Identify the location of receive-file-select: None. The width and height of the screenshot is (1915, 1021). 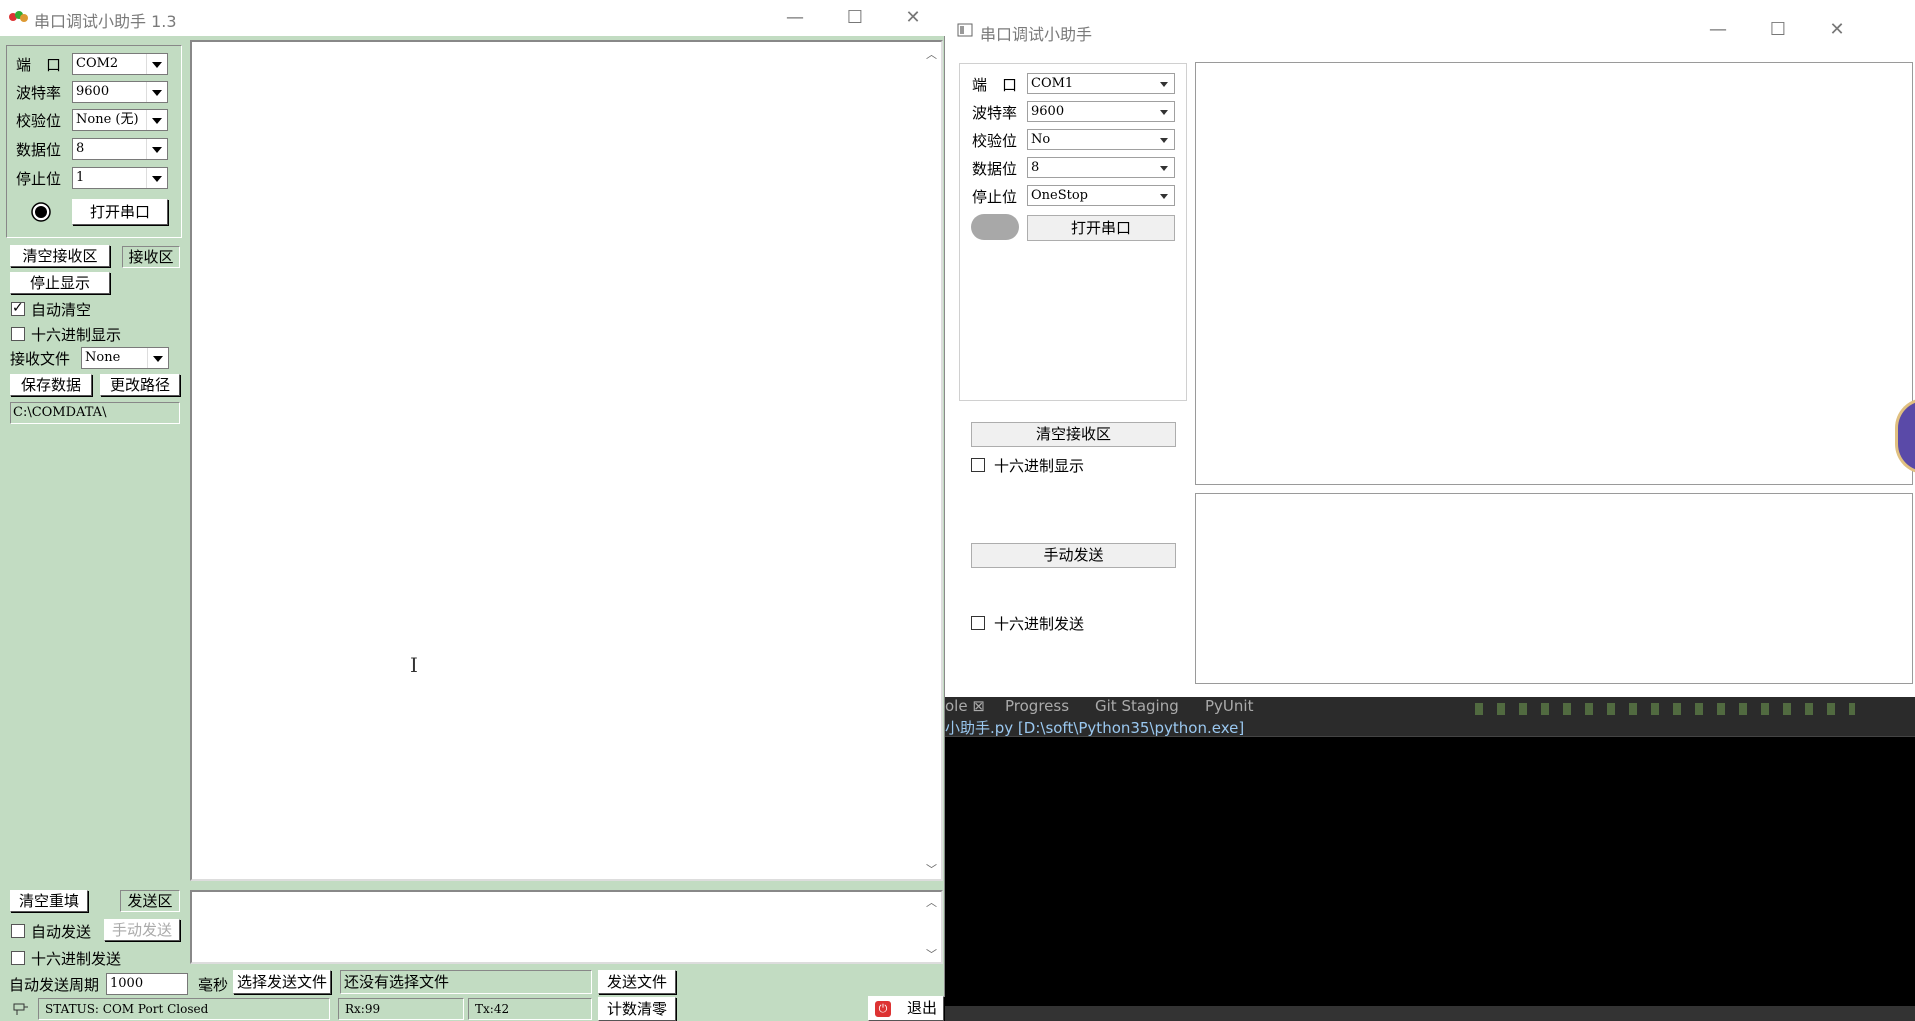
(125, 358).